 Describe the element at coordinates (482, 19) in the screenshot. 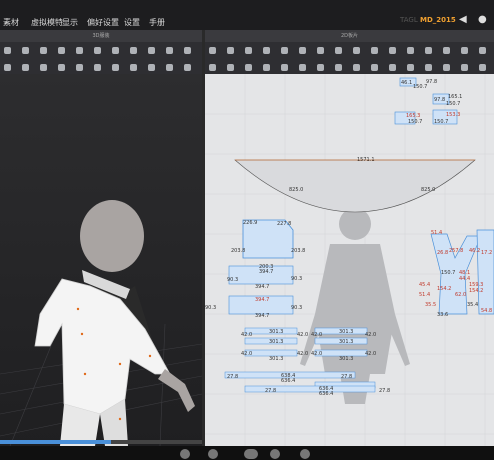

I see `user-icon: ●` at that location.